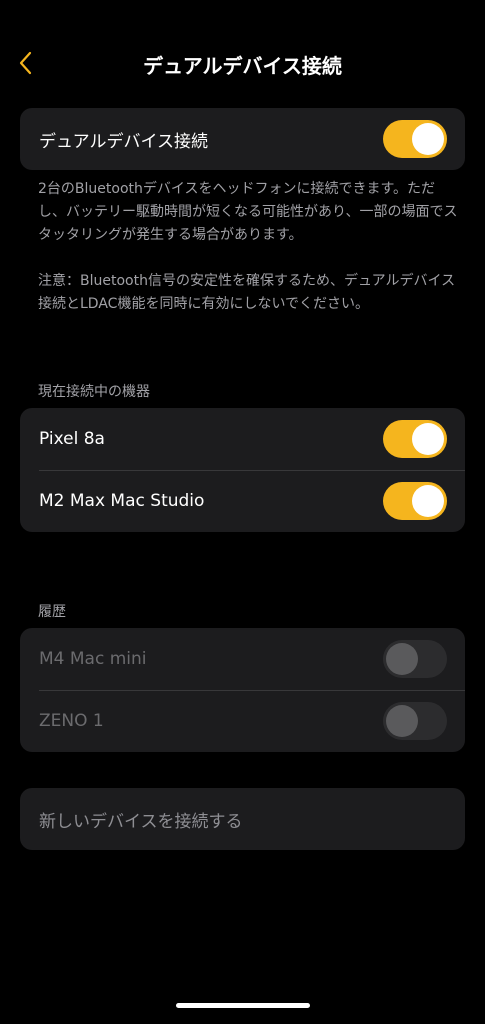  I want to click on device-row-m4-mac-mini: M4 Mac mini, so click(242, 659).